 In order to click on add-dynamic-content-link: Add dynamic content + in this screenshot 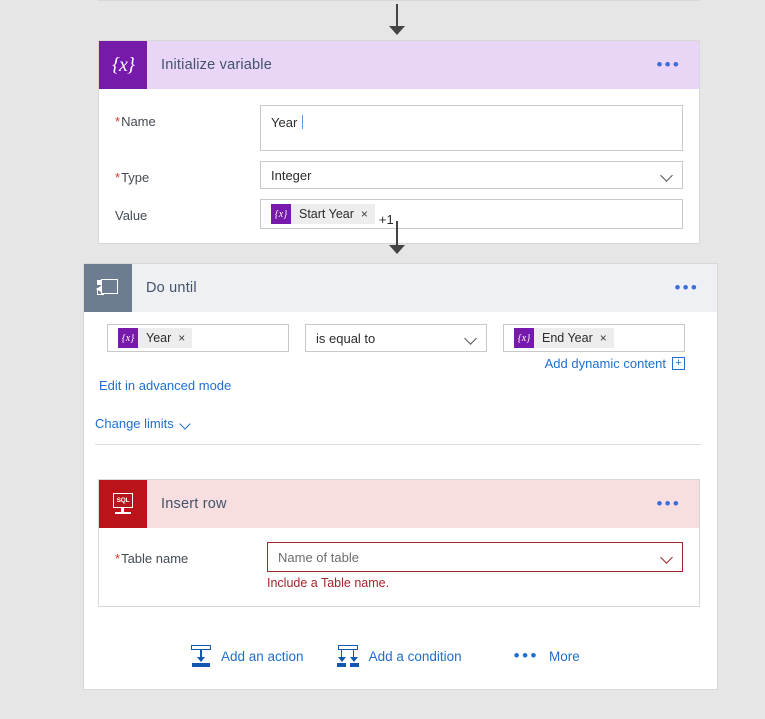, I will do `click(615, 363)`.